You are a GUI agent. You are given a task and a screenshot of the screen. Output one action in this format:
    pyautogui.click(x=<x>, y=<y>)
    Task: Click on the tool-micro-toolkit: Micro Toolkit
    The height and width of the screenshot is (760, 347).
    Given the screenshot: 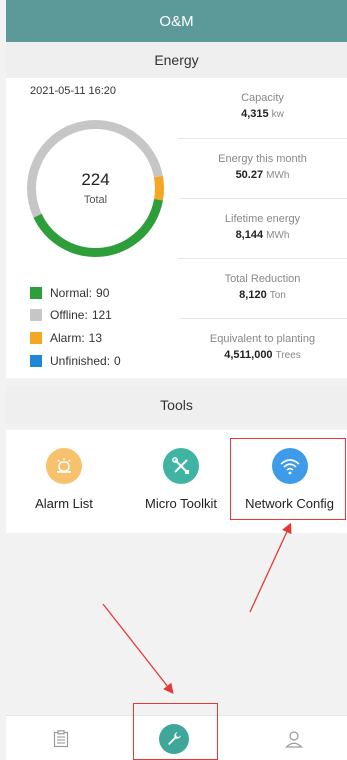 What is the action you would take?
    pyautogui.click(x=181, y=481)
    